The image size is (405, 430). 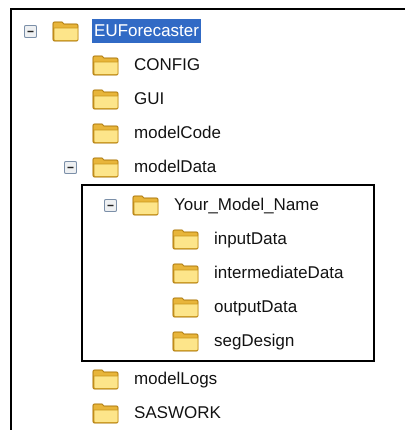 What do you see at coordinates (175, 167) in the screenshot?
I see `folder-label: modelData` at bounding box center [175, 167].